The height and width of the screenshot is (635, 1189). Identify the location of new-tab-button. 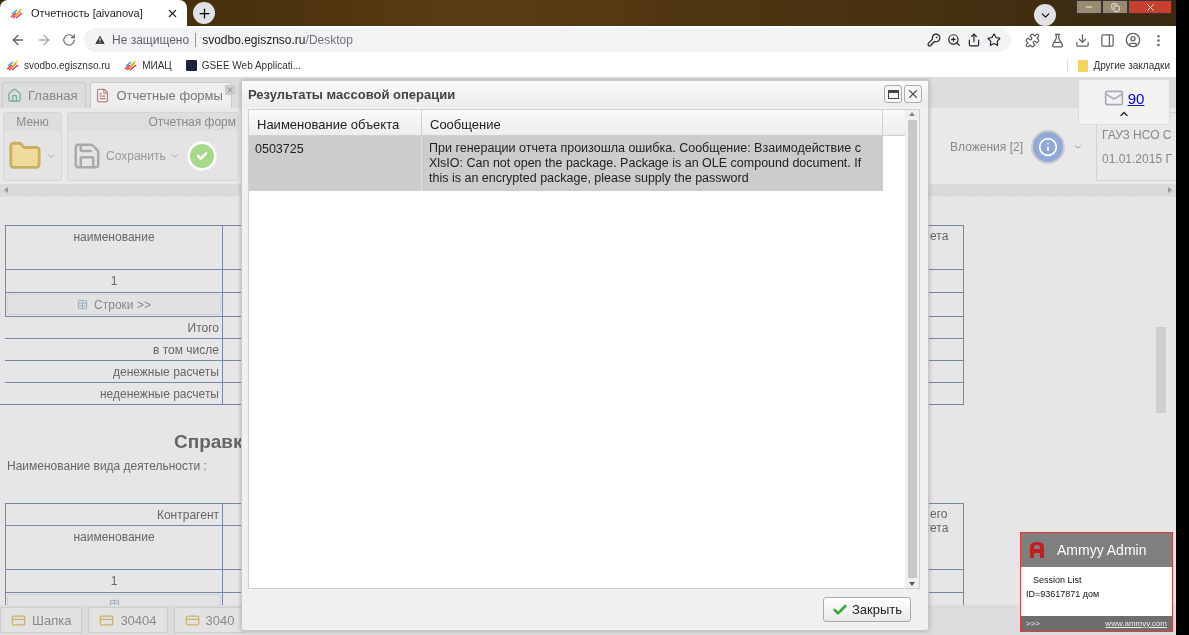
(204, 13).